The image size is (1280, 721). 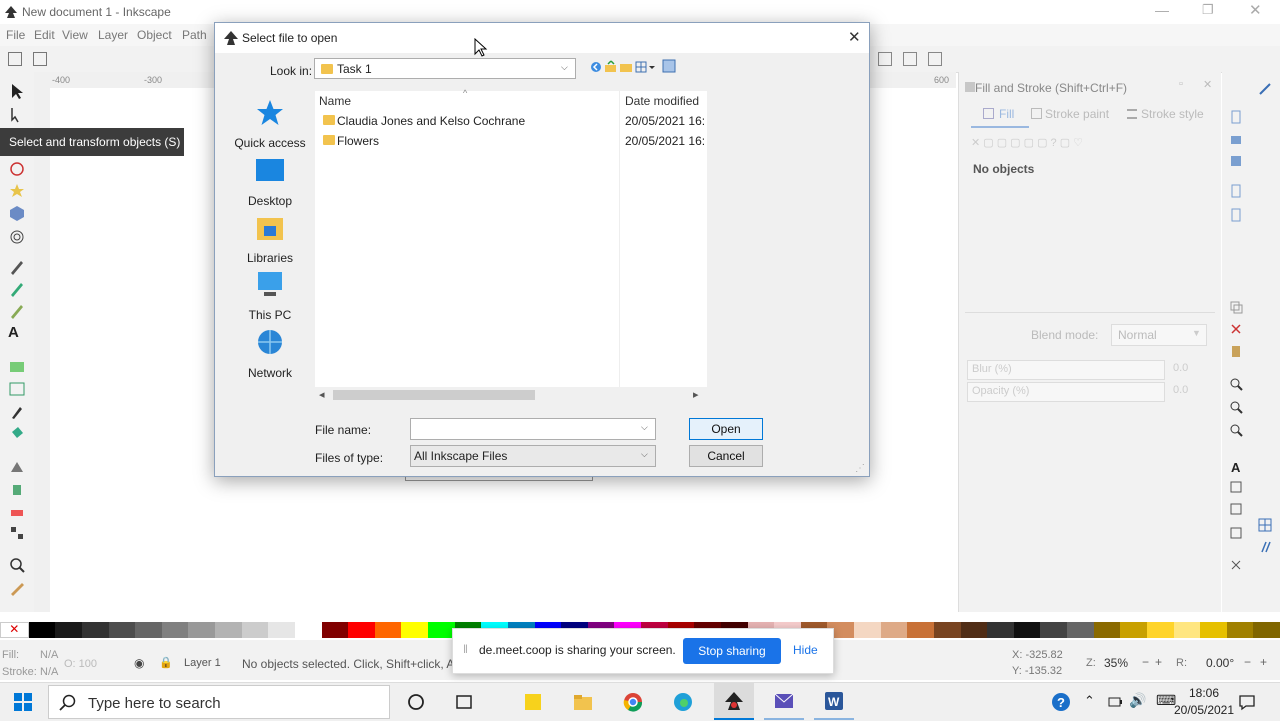 I want to click on scroll-left-icon: ◂, so click(x=322, y=394).